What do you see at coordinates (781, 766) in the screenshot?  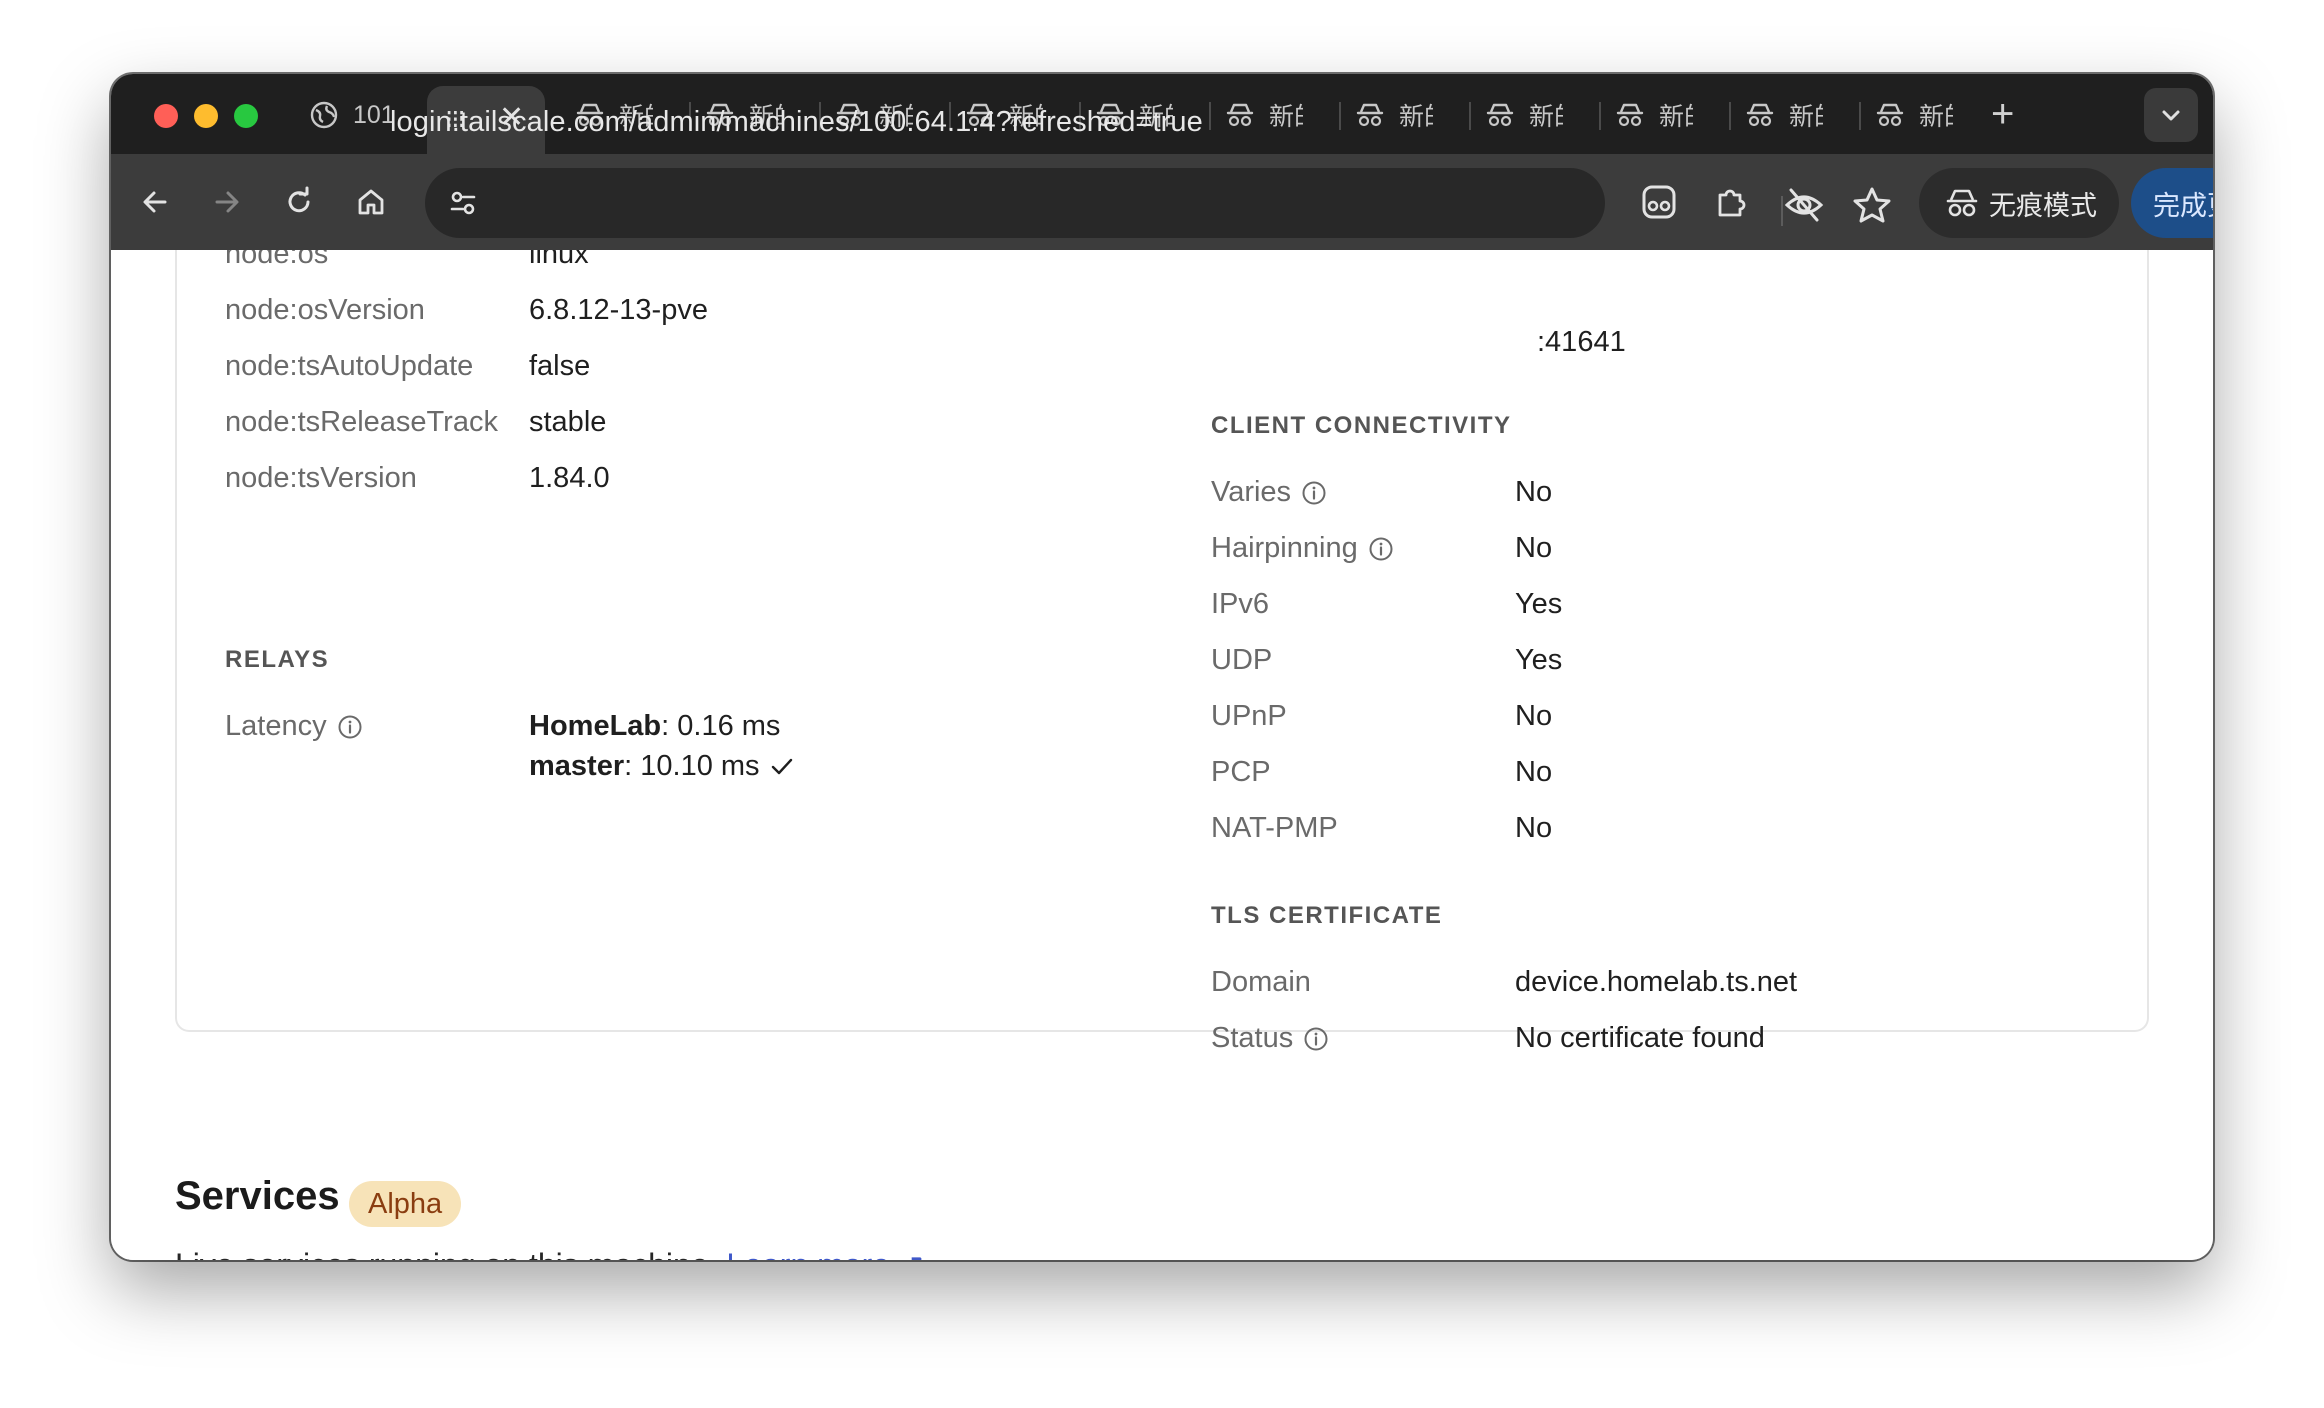 I see `check-icon` at bounding box center [781, 766].